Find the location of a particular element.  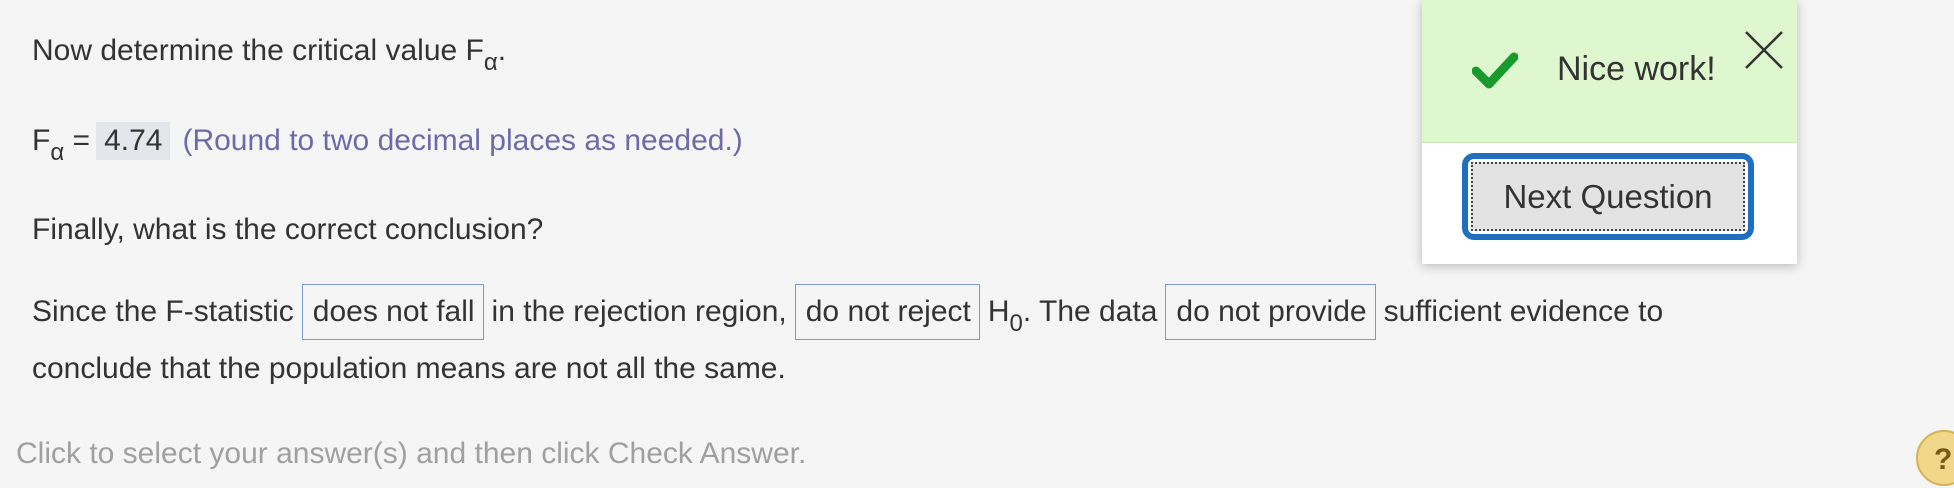

critical-value-prompt: Now determine the critical value Fα. is located at coordinates (269, 55).